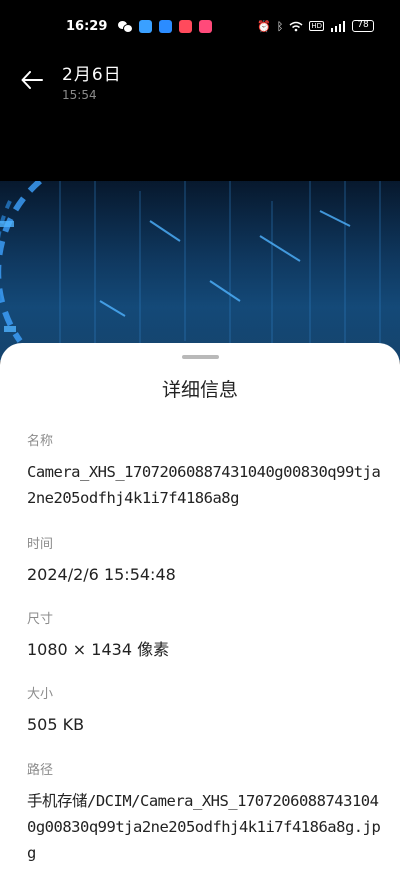  I want to click on dimensions-section: 尺寸 1080 × 1434 像素, so click(207, 635).